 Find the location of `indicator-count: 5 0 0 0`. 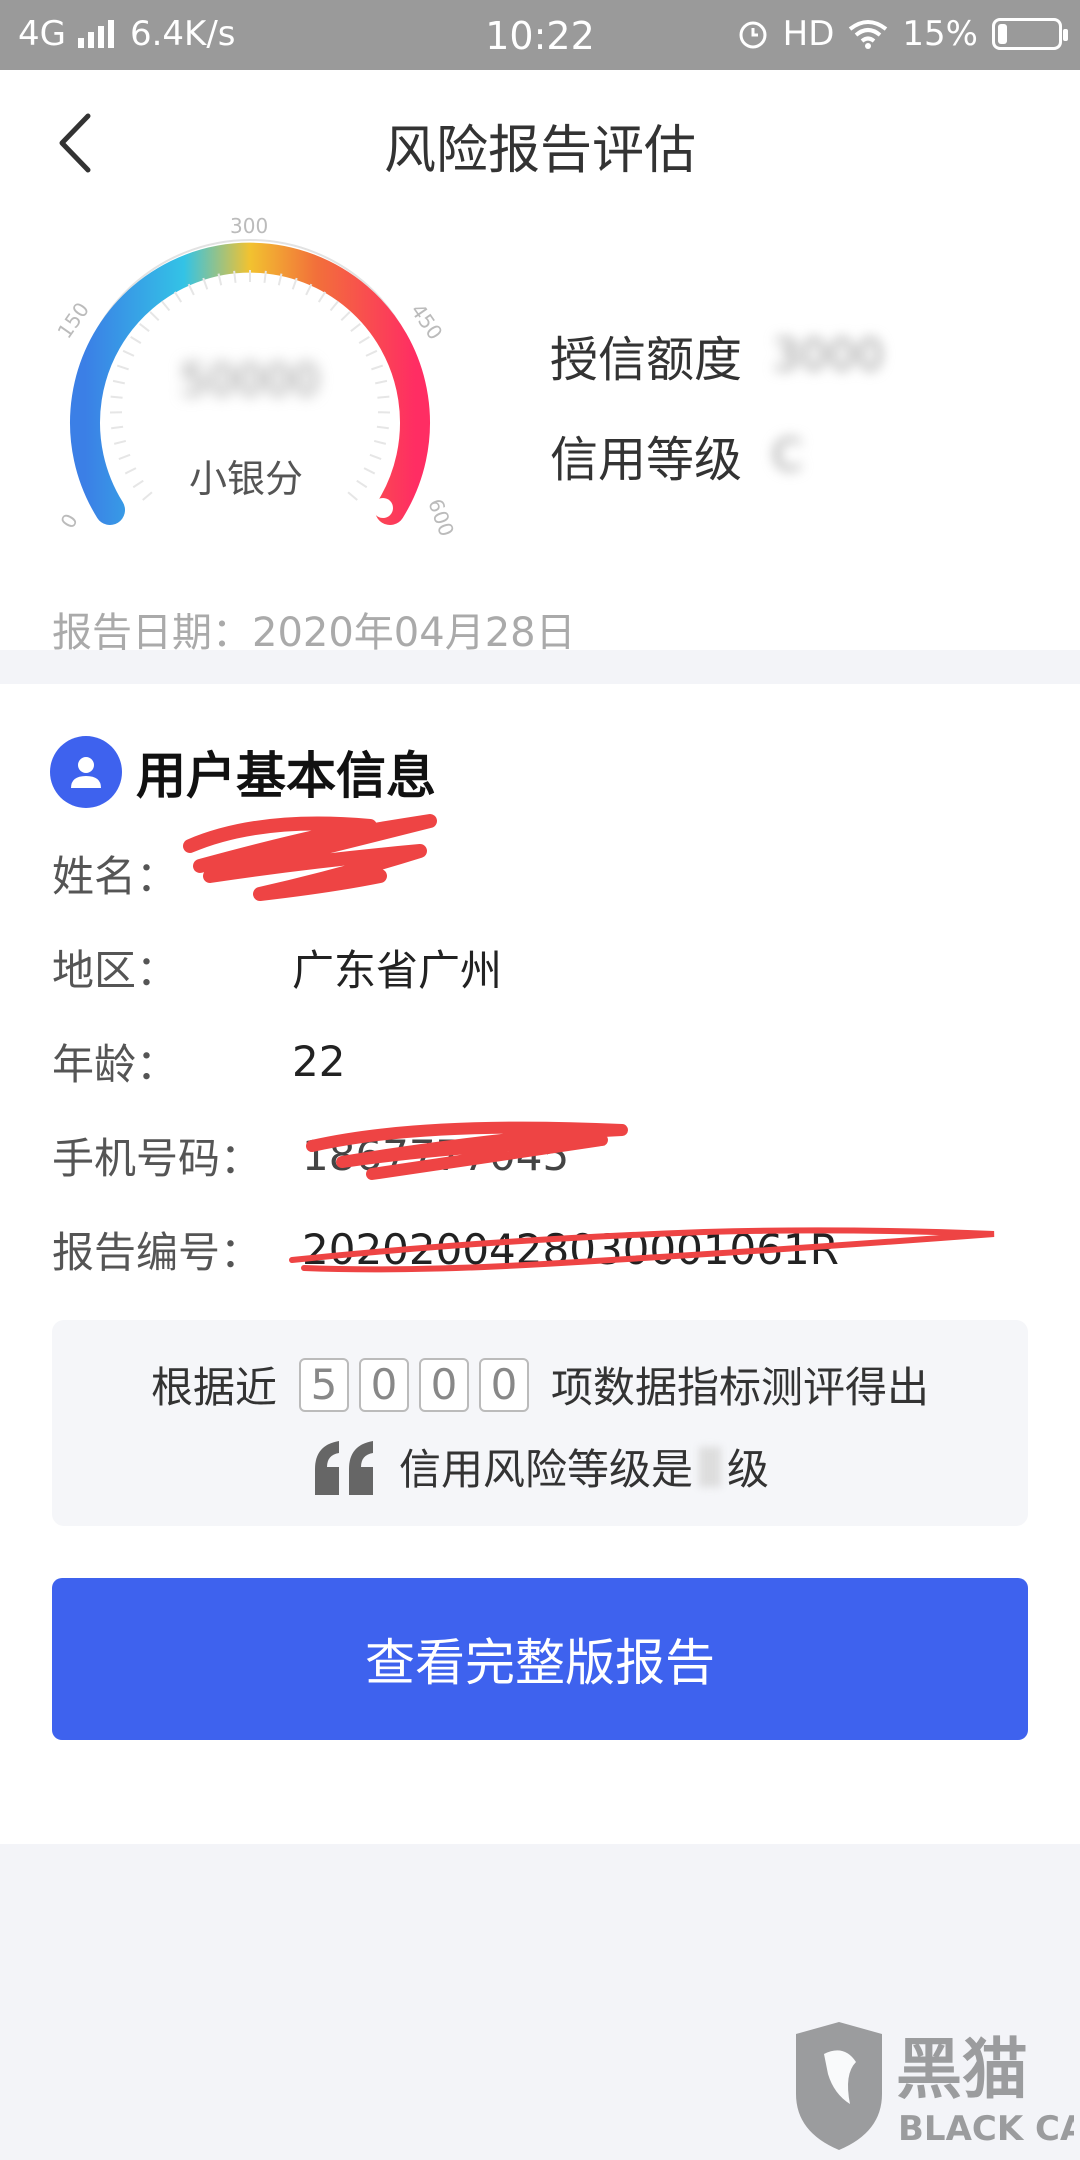

indicator-count: 5 0 0 0 is located at coordinates (414, 1384).